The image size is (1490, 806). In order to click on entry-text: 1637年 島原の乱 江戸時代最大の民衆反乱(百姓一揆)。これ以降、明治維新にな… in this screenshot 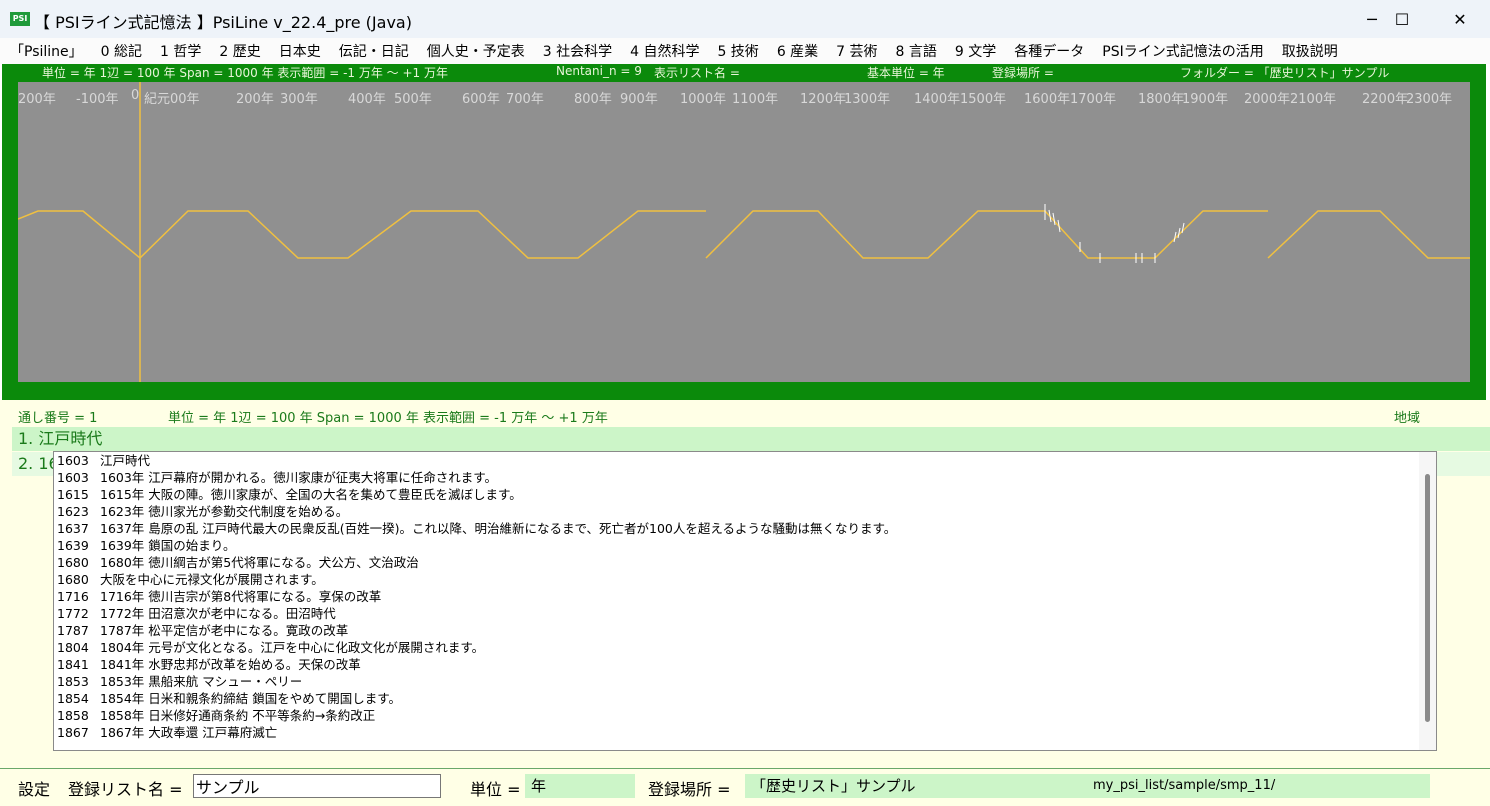, I will do `click(498, 528)`.